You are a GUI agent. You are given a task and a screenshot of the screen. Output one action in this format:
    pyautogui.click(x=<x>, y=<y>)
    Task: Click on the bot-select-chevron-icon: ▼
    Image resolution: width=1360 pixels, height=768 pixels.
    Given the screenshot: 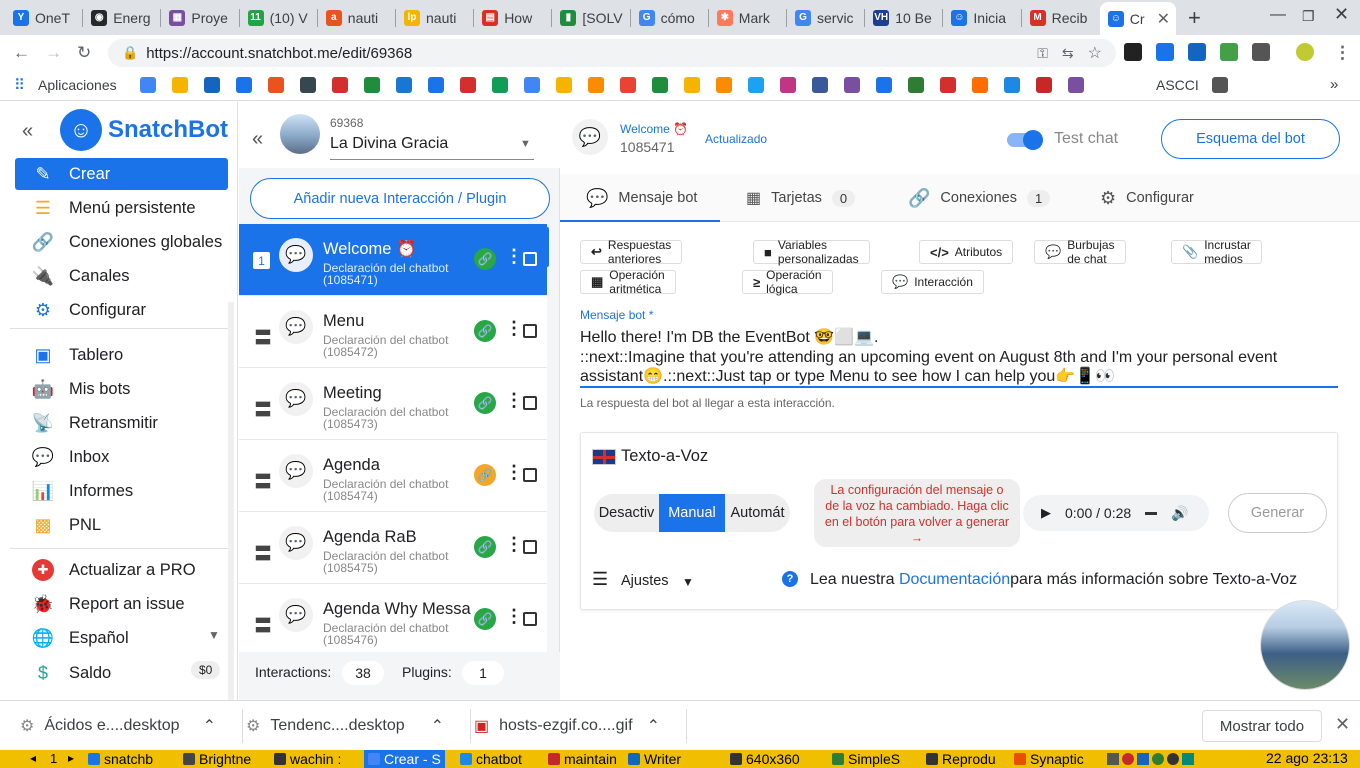 What is the action you would take?
    pyautogui.click(x=525, y=144)
    